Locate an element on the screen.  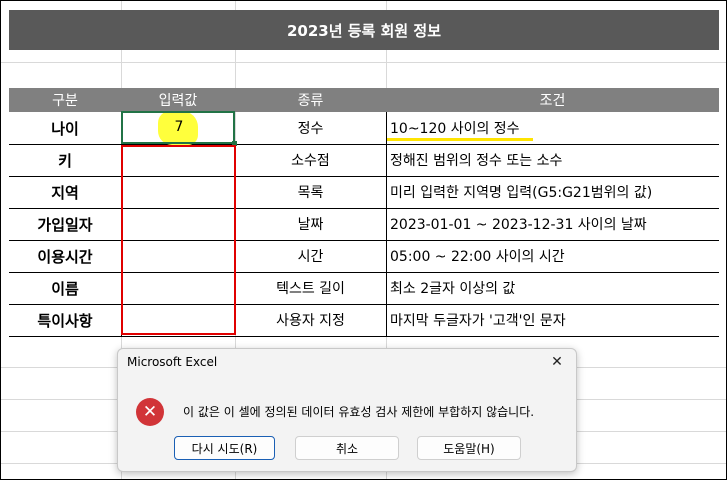
type-cell: 텍스트 길이 is located at coordinates (310, 288).